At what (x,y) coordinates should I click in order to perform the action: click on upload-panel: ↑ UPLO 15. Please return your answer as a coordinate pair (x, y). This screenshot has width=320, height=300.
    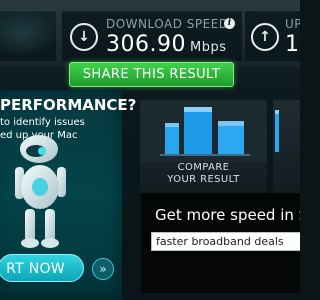
    Looking at the image, I should click on (272, 35).